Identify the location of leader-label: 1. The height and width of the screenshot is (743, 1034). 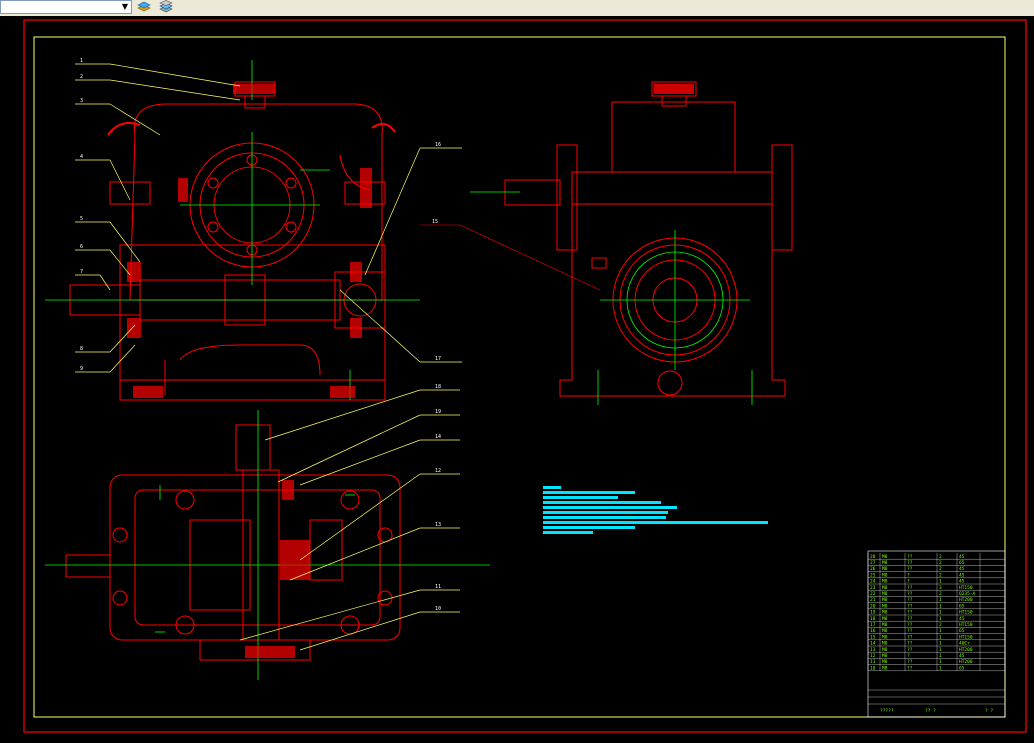
(81, 61).